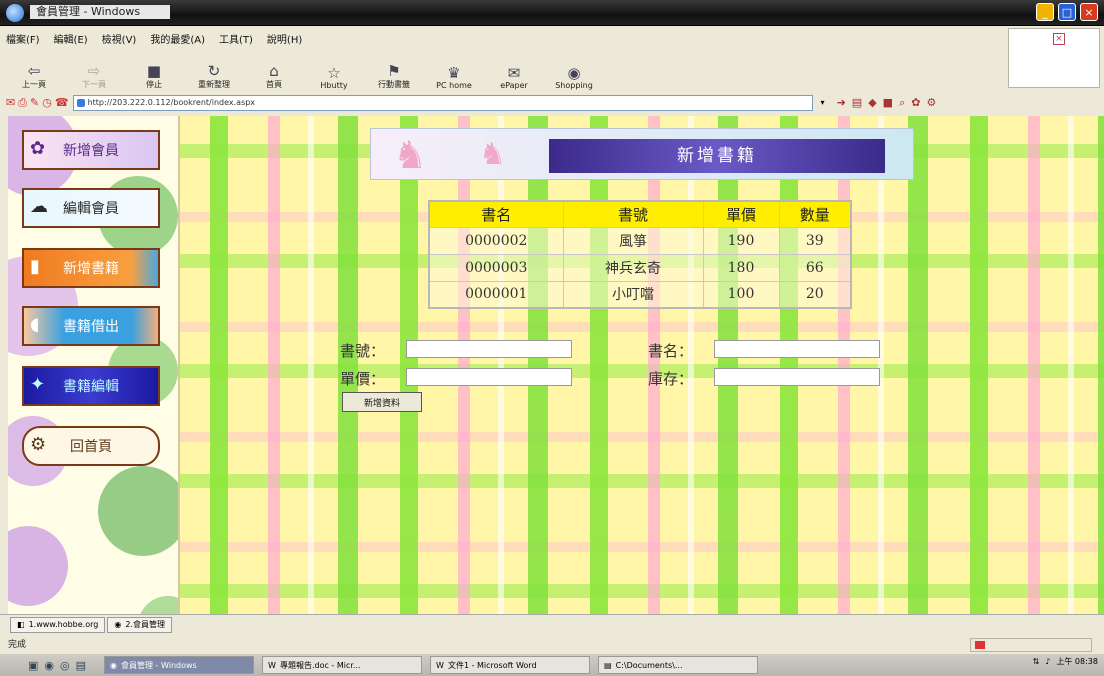 The width and height of the screenshot is (1104, 676). I want to click on sidebar-item-label: 新增會員, so click(91, 151).